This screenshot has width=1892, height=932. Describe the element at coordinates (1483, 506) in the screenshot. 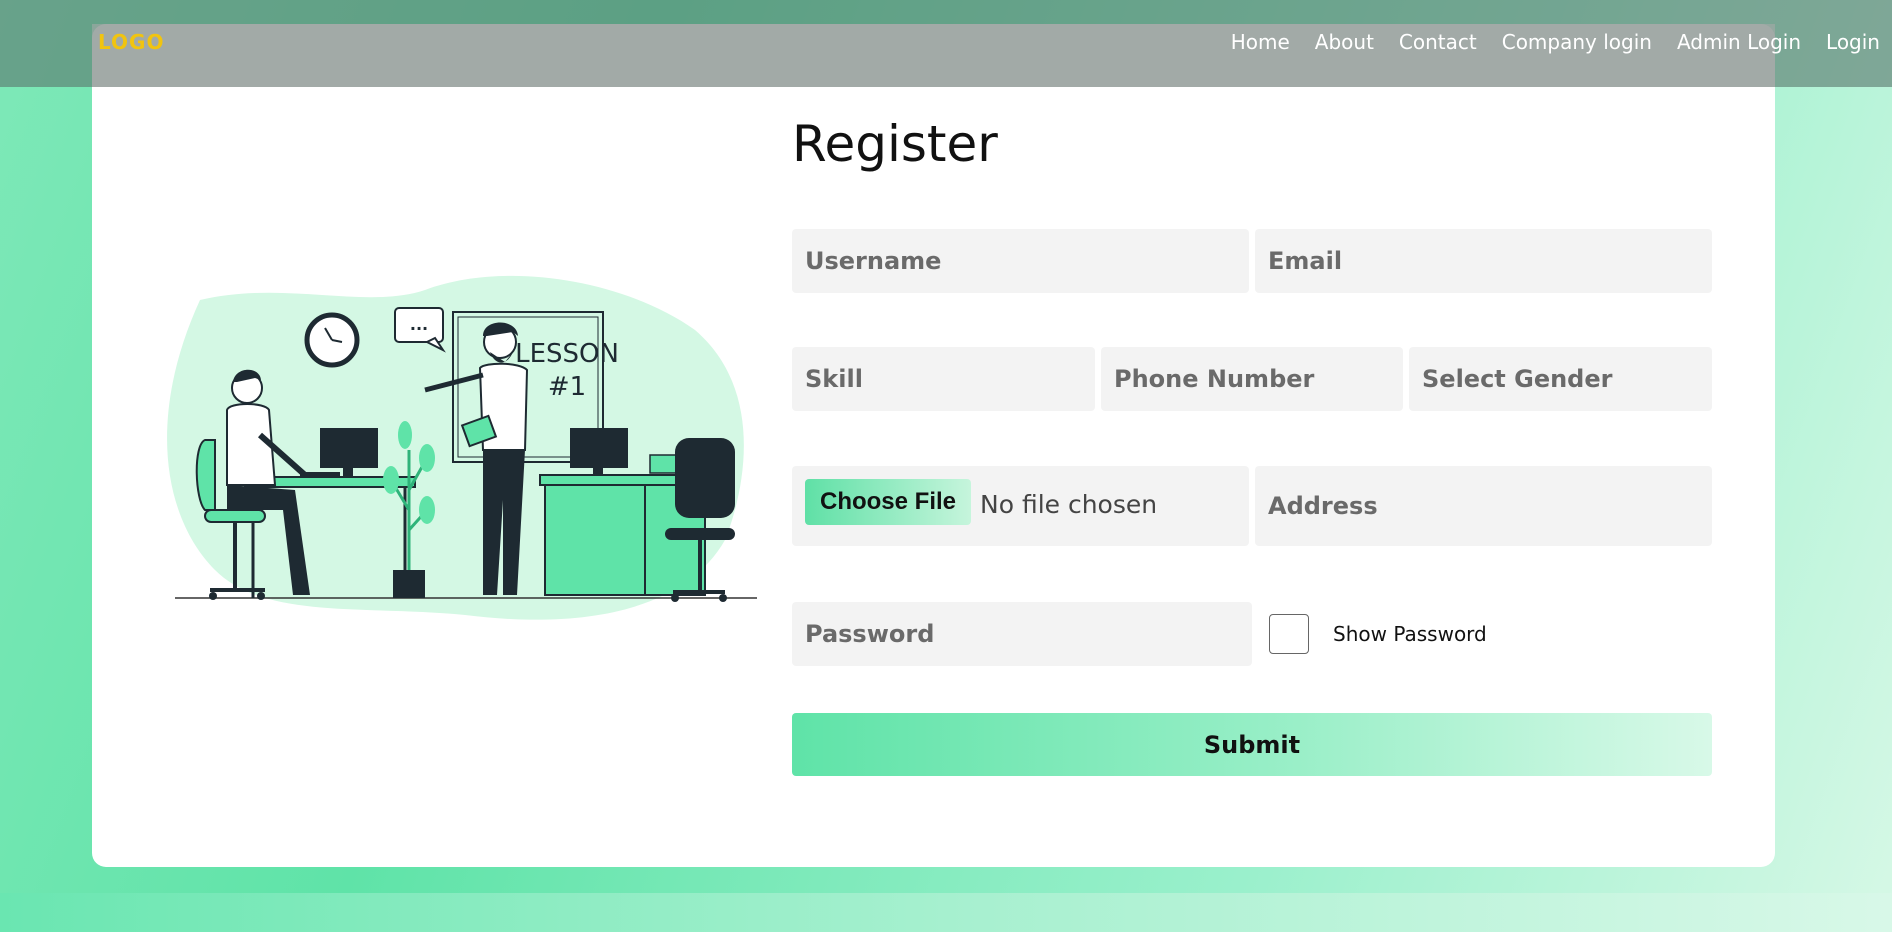

I see `address-input` at that location.